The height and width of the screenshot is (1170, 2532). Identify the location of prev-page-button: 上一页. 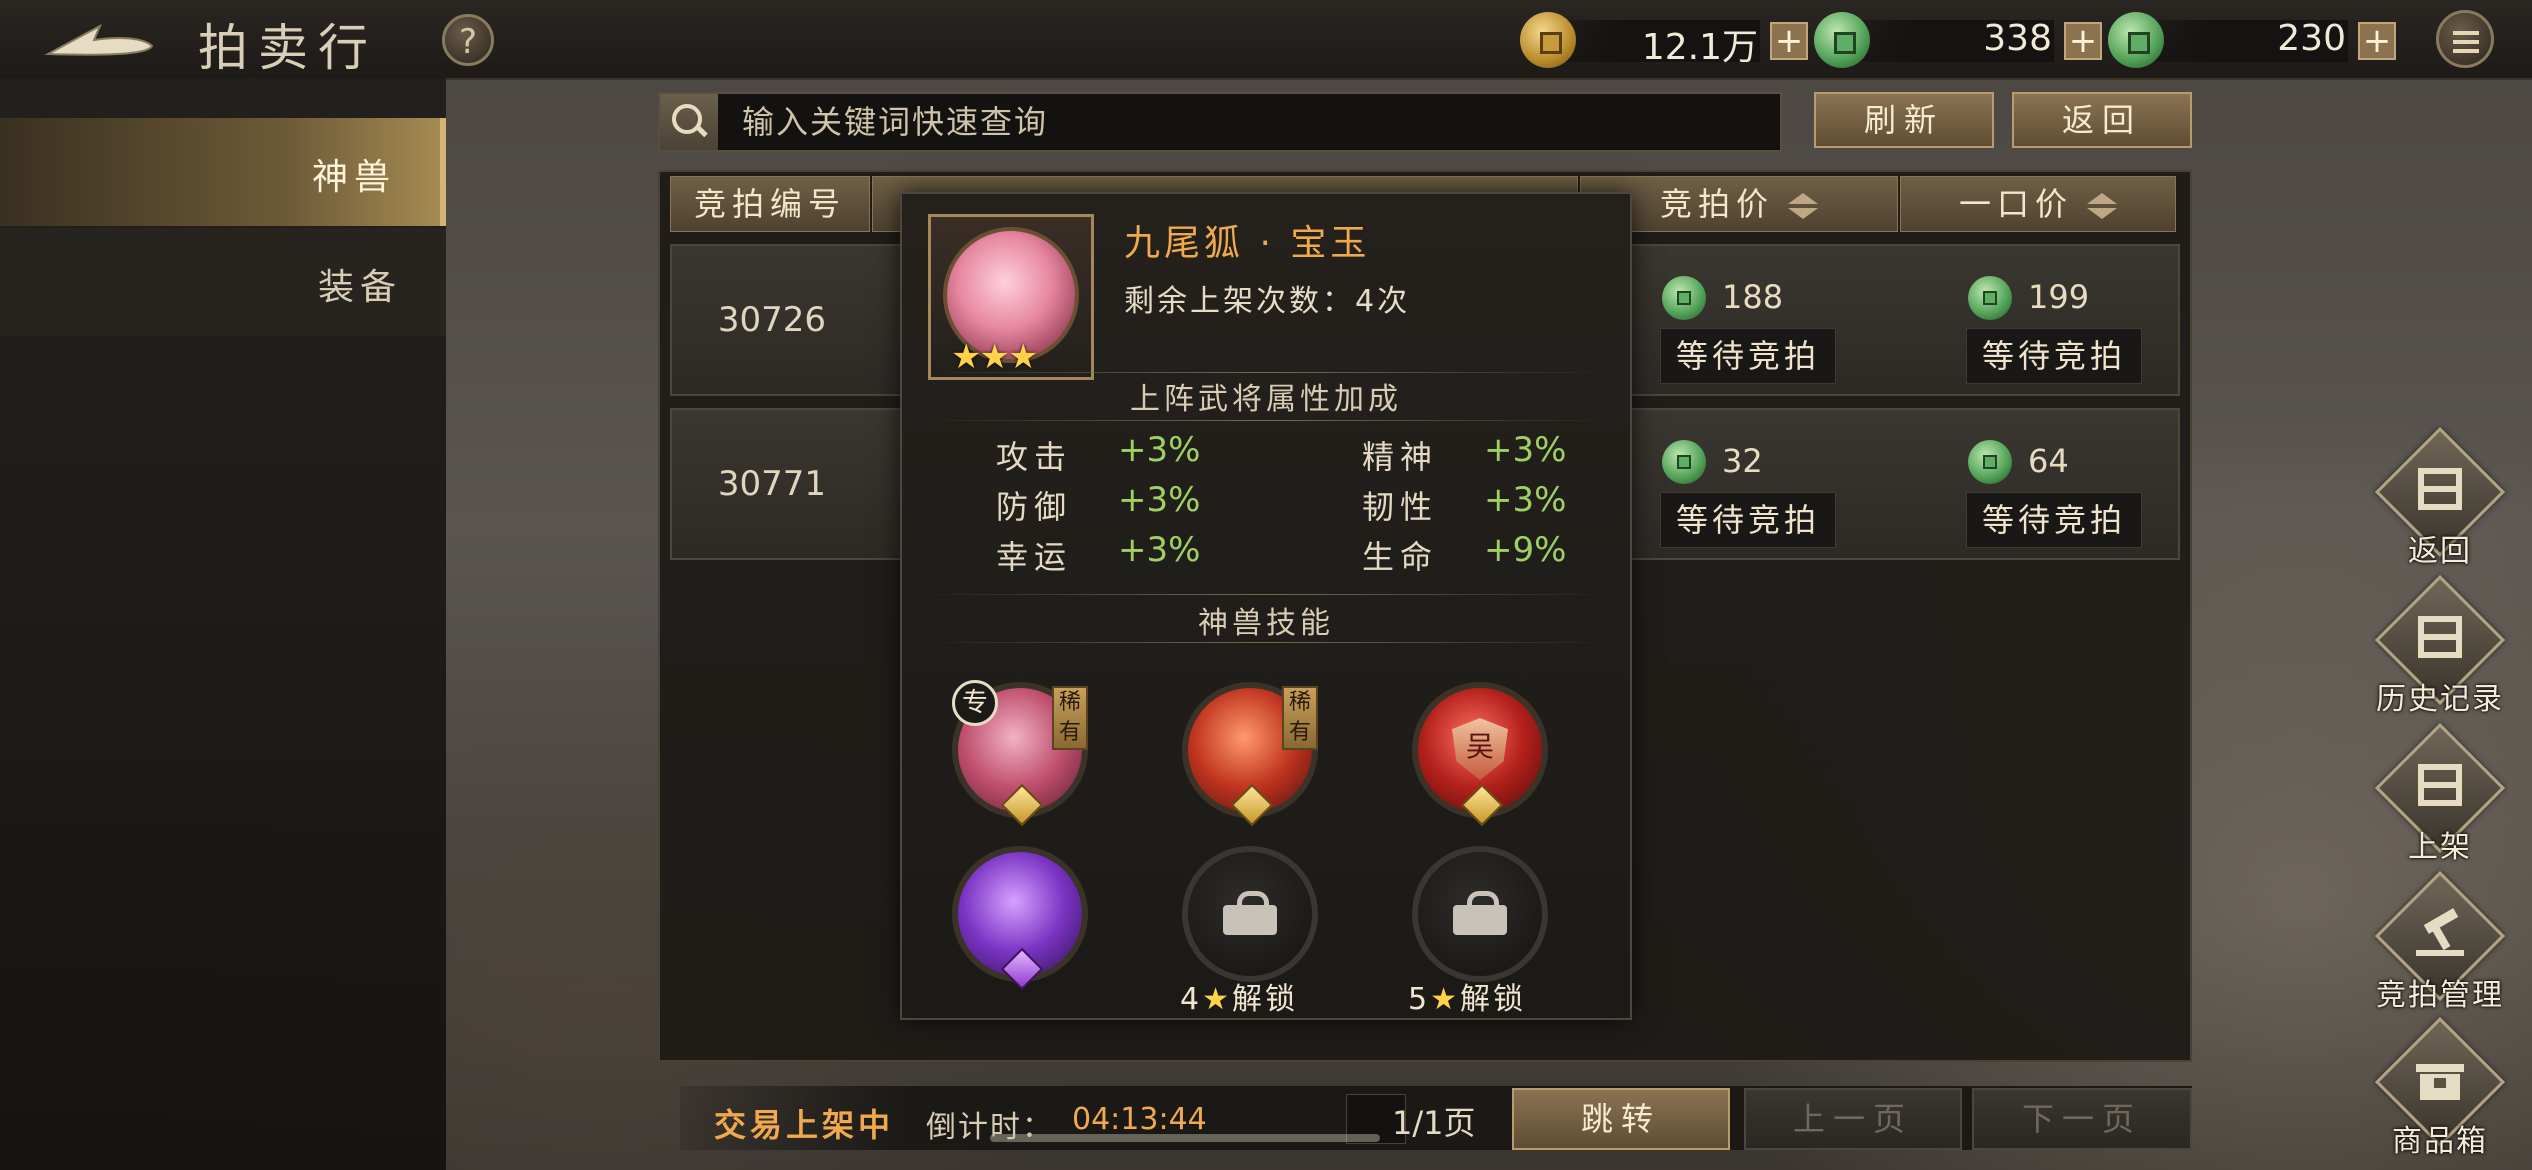
(1853, 1119).